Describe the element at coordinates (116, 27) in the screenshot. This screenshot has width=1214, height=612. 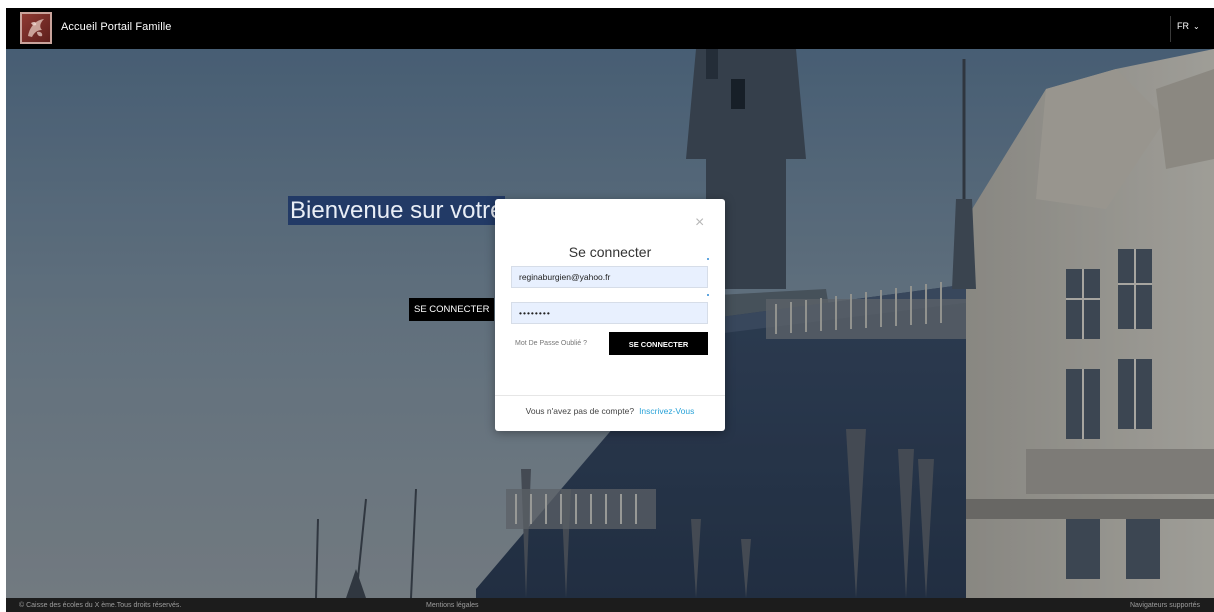
I see `brand-title: Accueil Portail Famille` at that location.